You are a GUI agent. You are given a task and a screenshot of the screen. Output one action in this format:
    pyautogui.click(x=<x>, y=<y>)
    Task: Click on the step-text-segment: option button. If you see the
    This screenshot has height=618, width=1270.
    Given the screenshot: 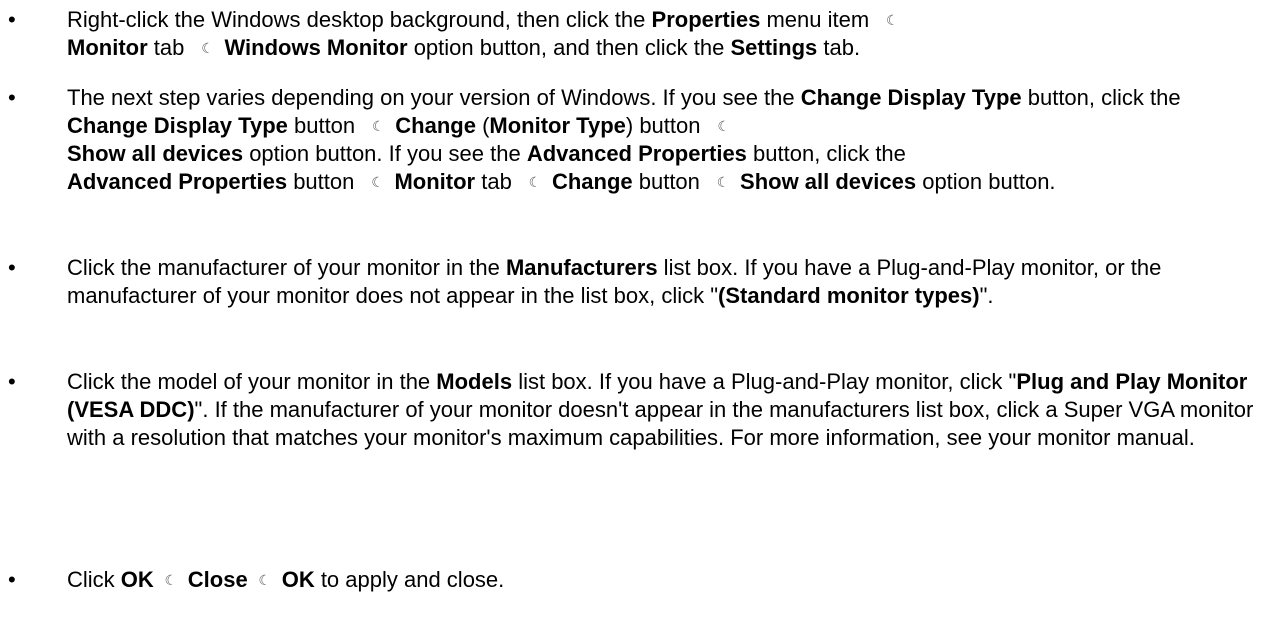 What is the action you would take?
    pyautogui.click(x=385, y=153)
    